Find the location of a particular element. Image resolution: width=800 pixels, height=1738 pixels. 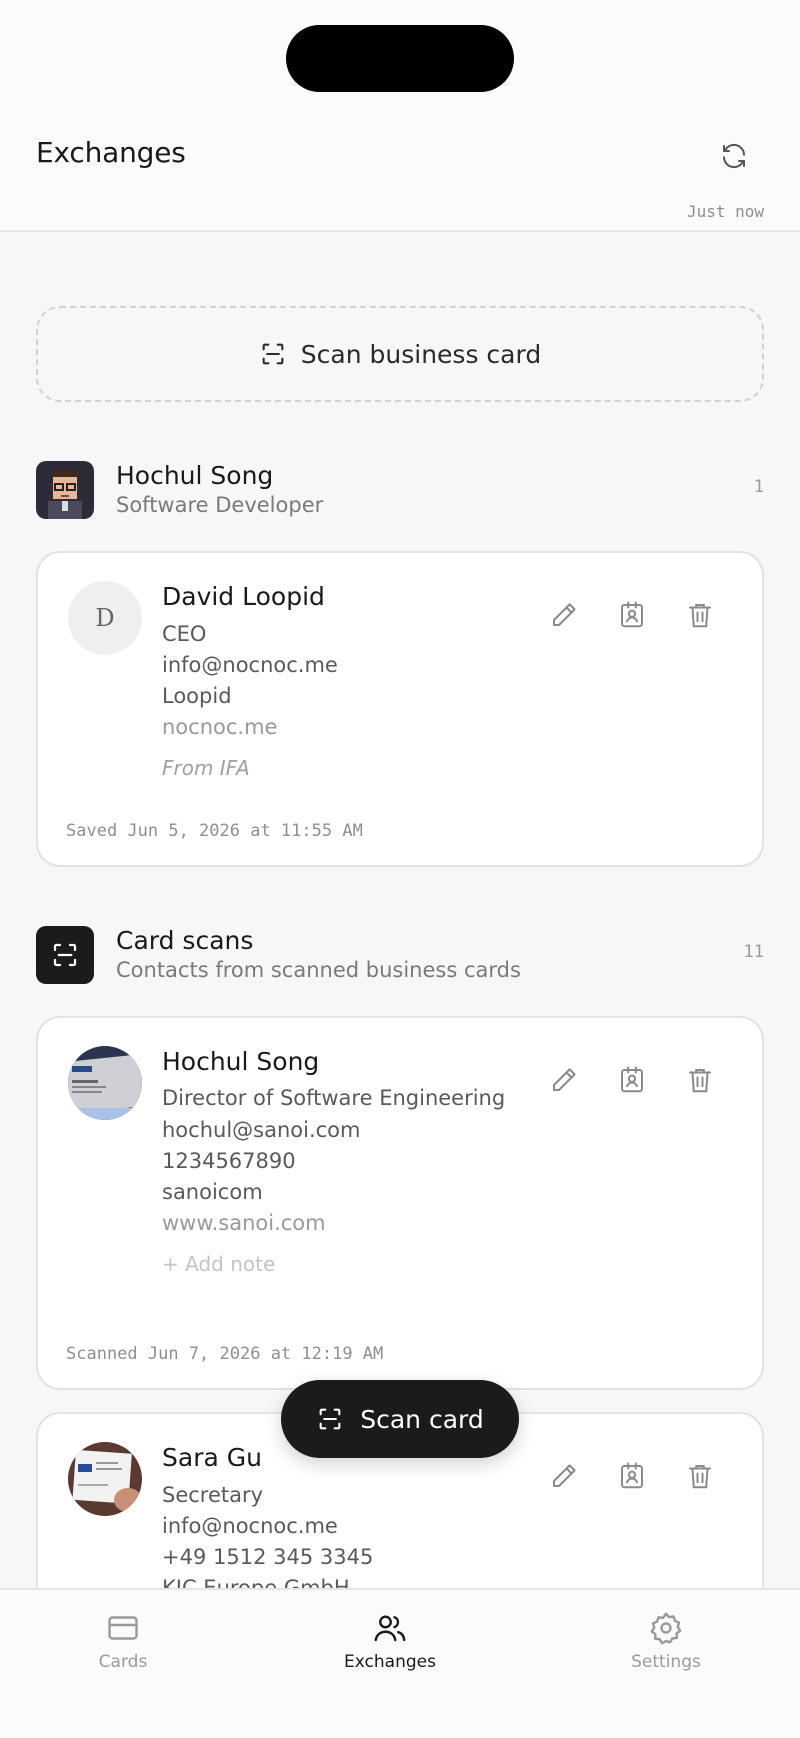

contact-phone: +49 1512 345 3345 is located at coordinates (268, 1557).